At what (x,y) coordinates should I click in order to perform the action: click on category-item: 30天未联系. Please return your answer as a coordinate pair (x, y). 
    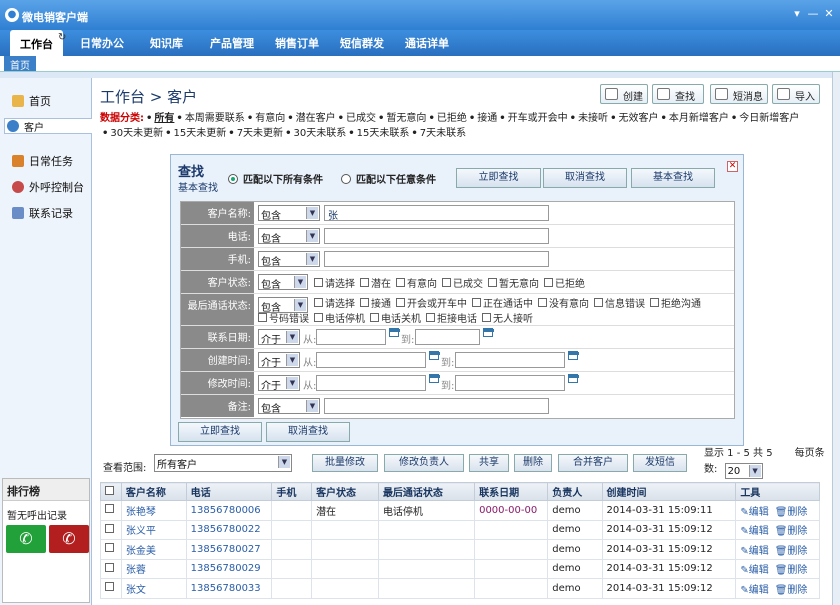
    Looking at the image, I should click on (319, 133).